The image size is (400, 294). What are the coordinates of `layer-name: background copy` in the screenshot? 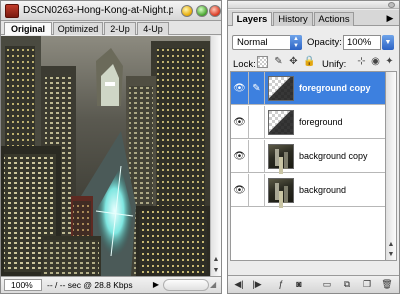 It's located at (333, 156).